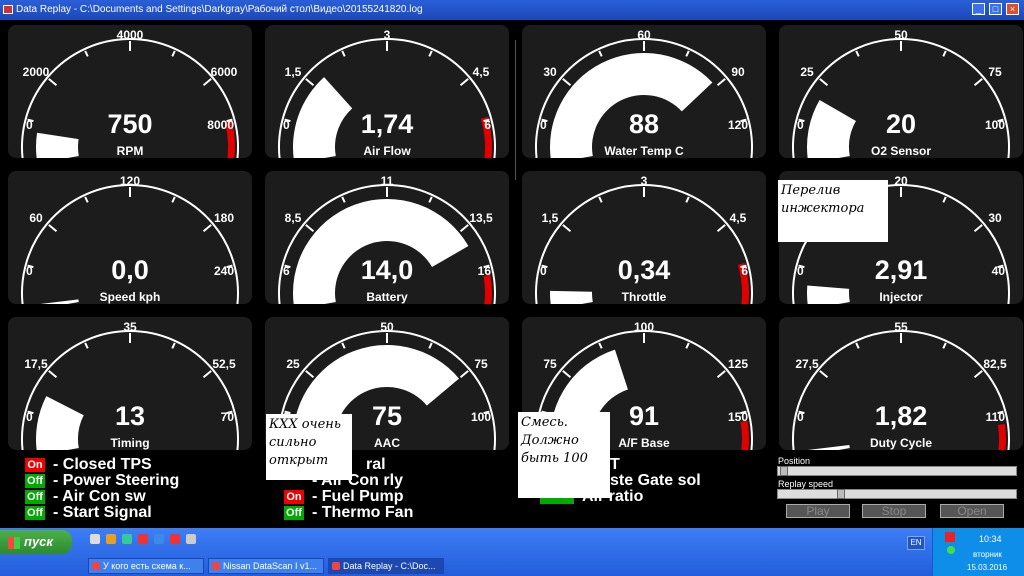 The image size is (1024, 576). I want to click on gauge-name: Injector, so click(901, 297).